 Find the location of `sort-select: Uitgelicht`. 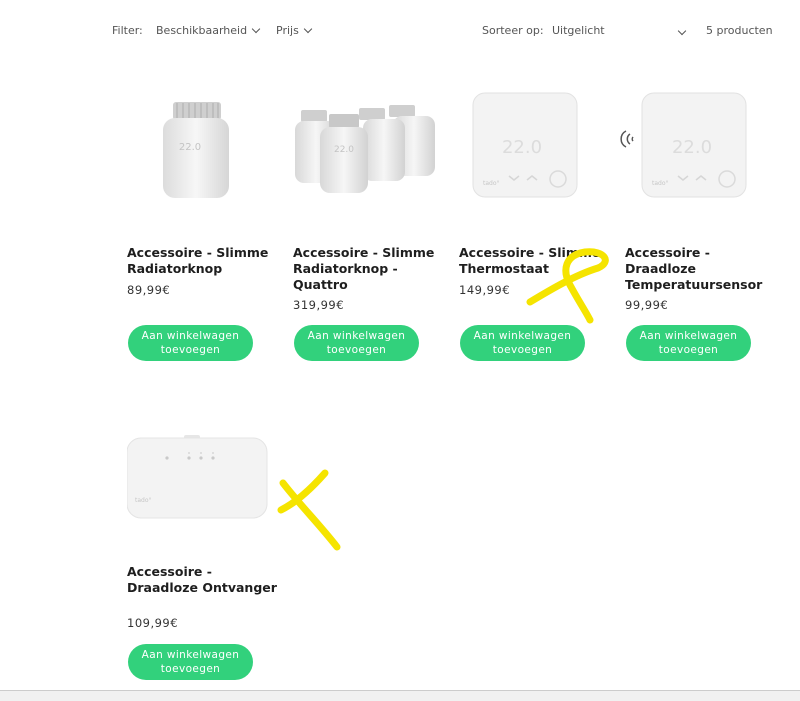

sort-select: Uitgelicht is located at coordinates (619, 30).